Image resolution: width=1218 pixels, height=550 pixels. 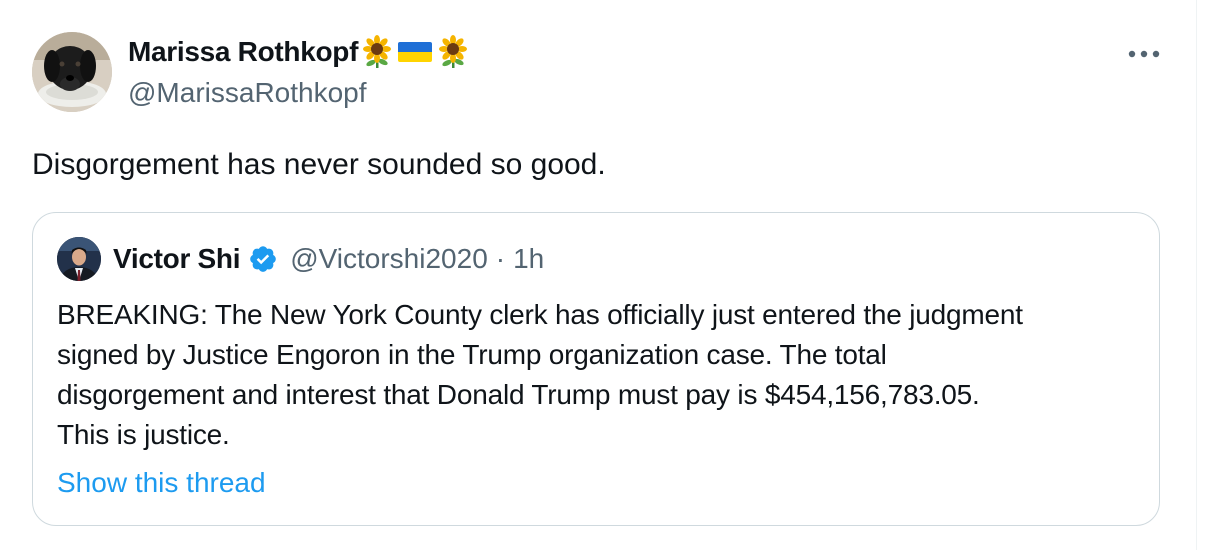 What do you see at coordinates (1196, 275) in the screenshot?
I see `timeline-divider` at bounding box center [1196, 275].